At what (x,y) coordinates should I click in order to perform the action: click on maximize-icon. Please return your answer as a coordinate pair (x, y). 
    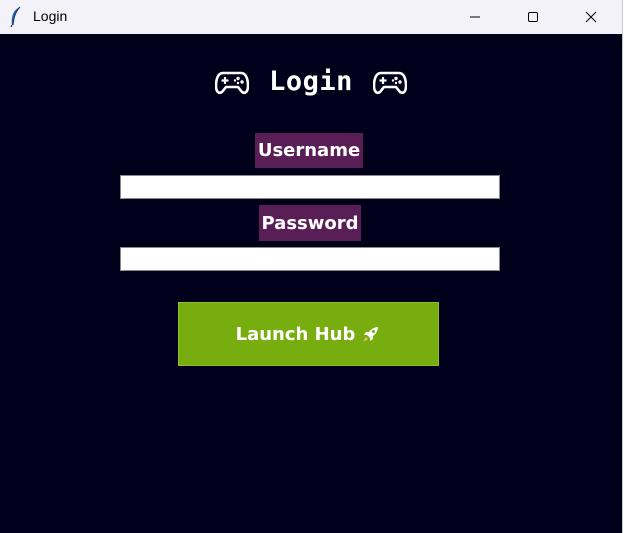
    Looking at the image, I should click on (533, 17).